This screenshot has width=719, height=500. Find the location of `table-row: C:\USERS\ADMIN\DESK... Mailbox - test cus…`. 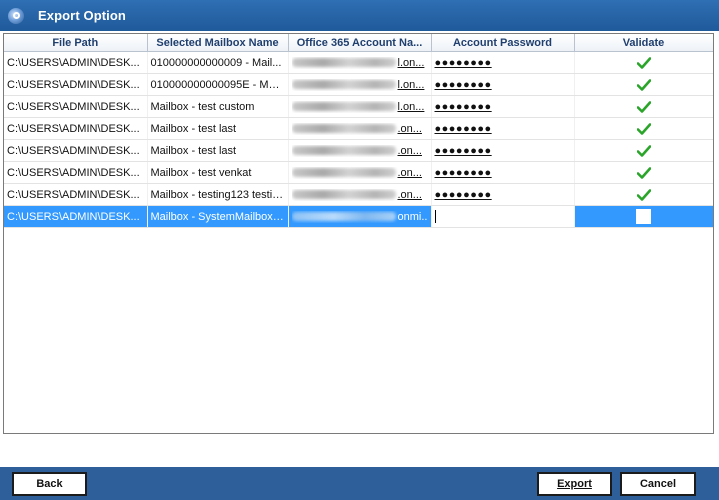

table-row: C:\USERS\ADMIN\DESK... Mailbox - test cus… is located at coordinates (358, 106).